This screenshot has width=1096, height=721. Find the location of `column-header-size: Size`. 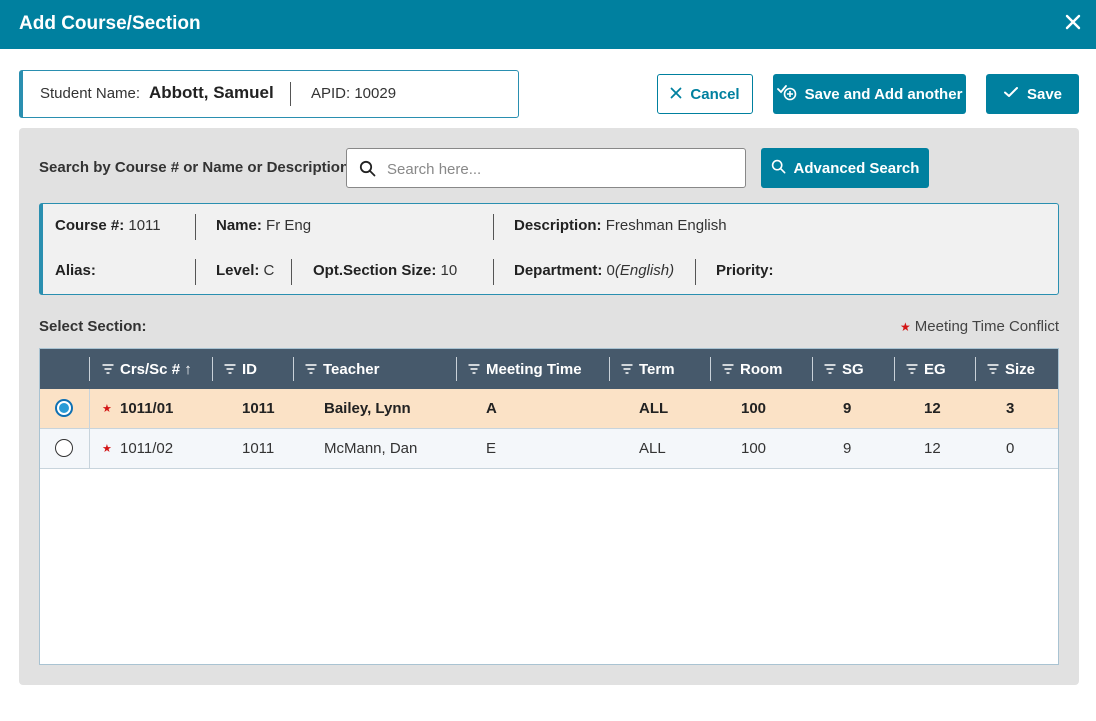

column-header-size: Size is located at coordinates (1011, 369).